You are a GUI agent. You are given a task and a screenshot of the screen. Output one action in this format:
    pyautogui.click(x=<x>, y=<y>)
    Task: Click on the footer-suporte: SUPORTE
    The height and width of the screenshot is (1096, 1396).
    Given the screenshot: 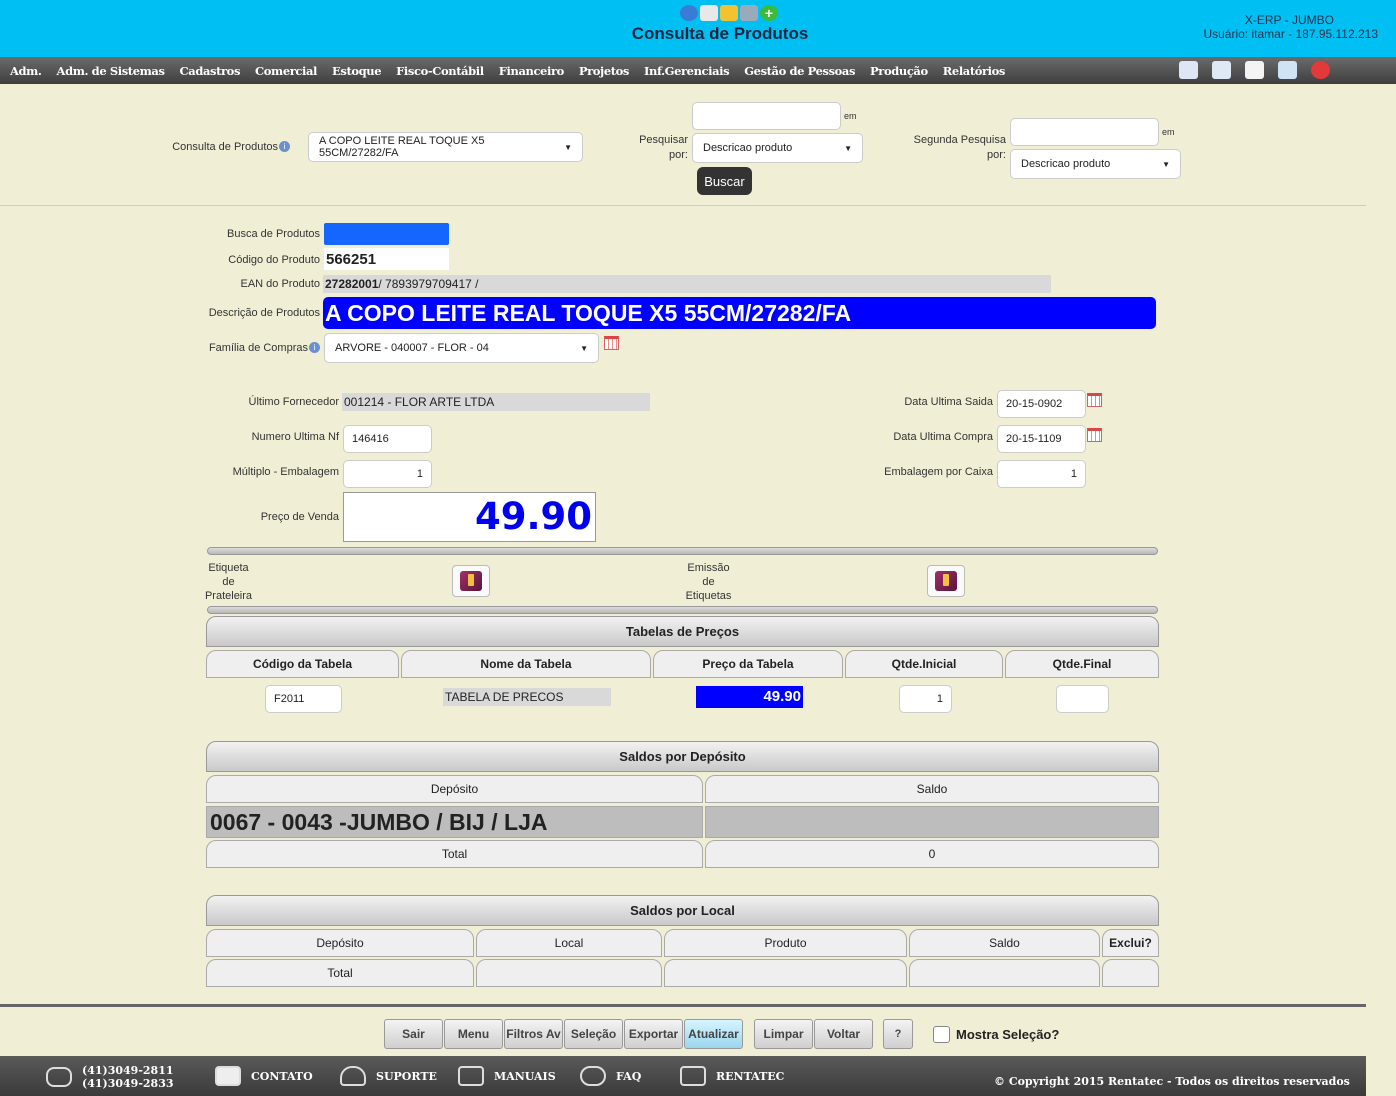 What is the action you would take?
    pyautogui.click(x=388, y=1076)
    